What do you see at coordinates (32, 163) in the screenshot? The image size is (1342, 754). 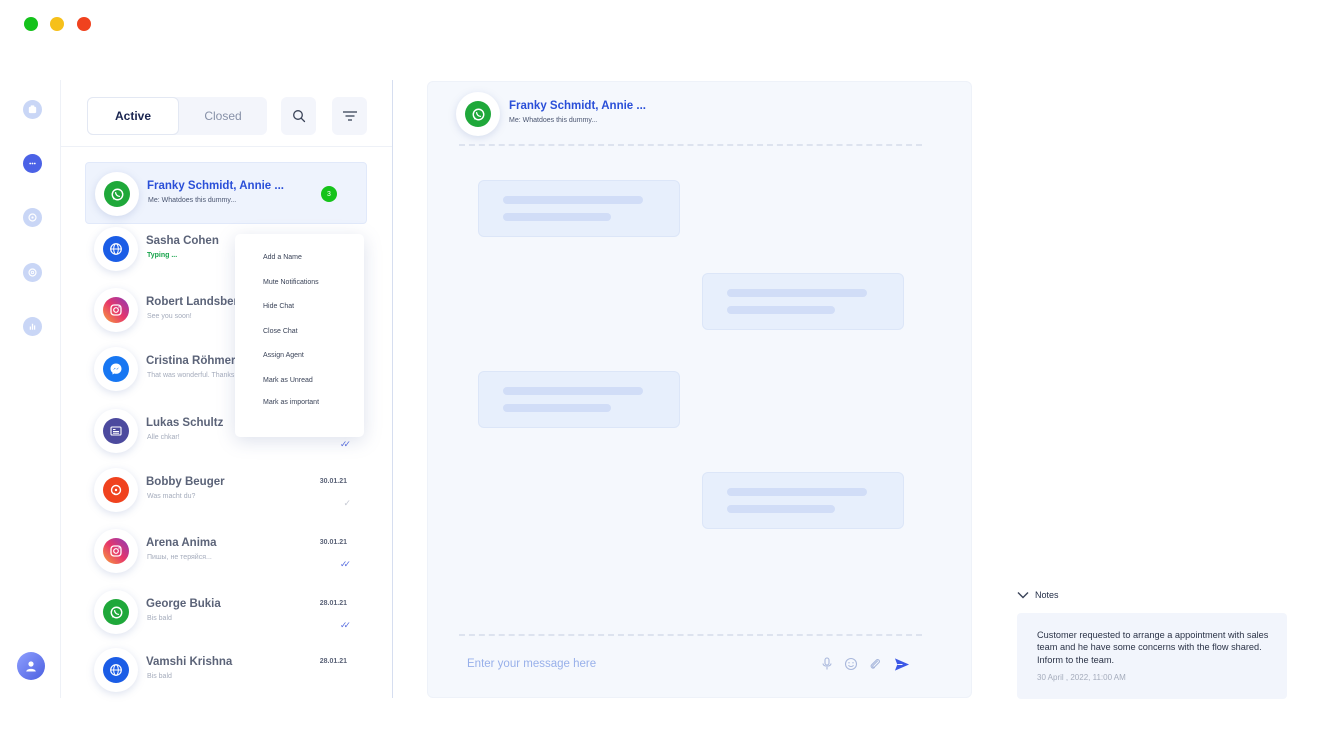 I see `chat-icon` at bounding box center [32, 163].